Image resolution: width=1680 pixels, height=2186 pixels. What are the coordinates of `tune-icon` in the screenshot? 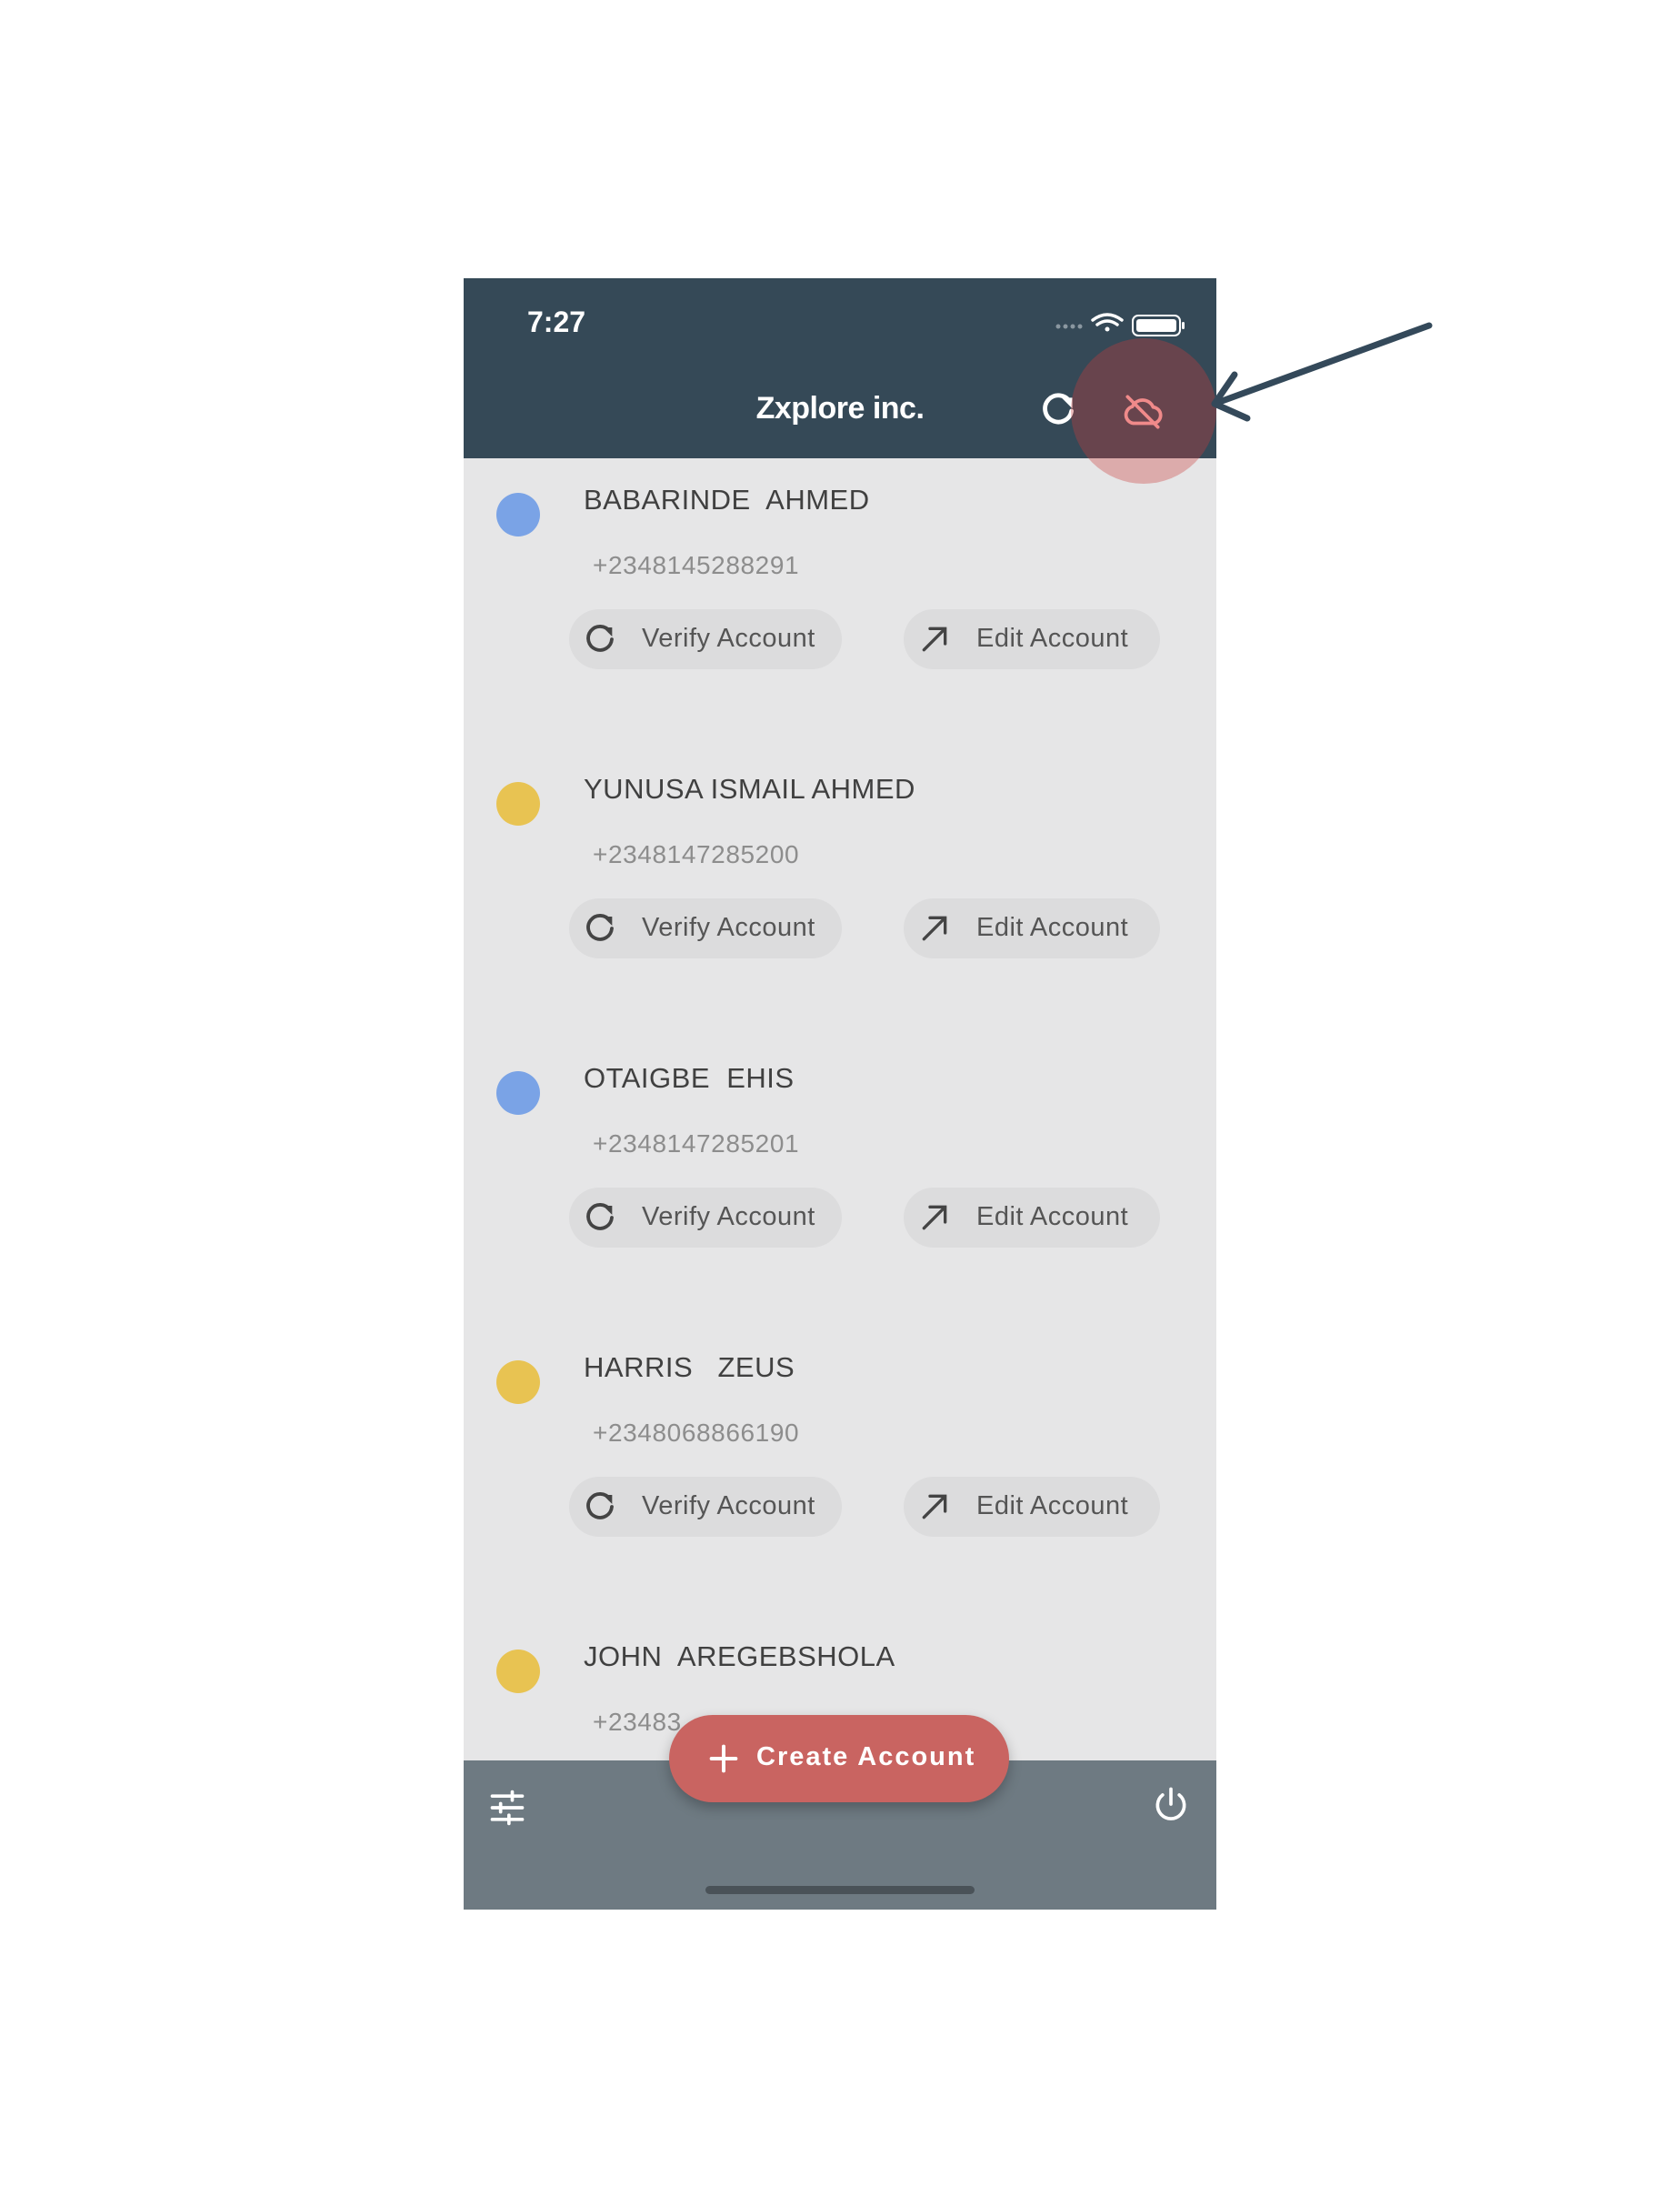 It's located at (507, 1808).